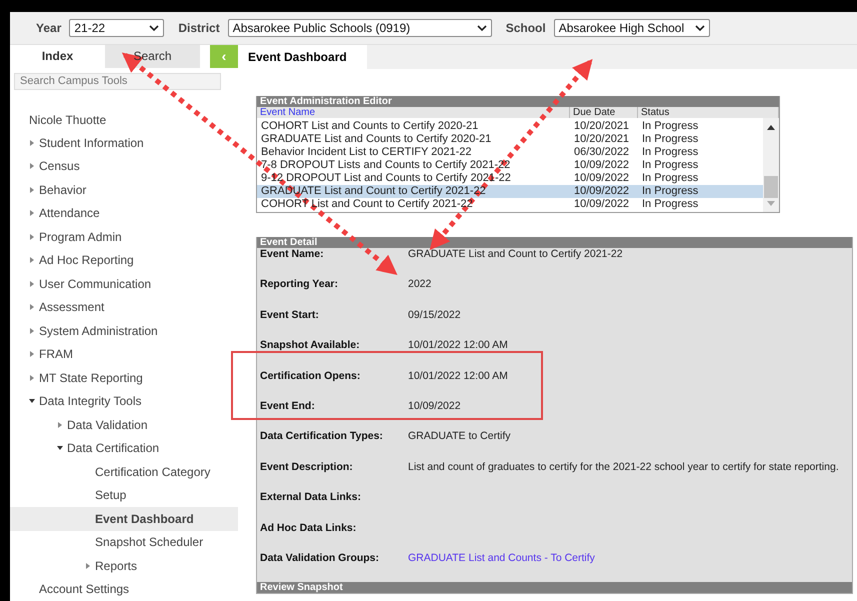 The image size is (857, 601). What do you see at coordinates (434, 314) in the screenshot?
I see `field-value: 09/15/2022` at bounding box center [434, 314].